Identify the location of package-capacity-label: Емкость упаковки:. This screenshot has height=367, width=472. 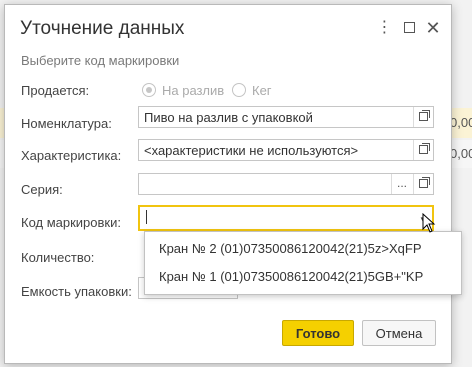
(76, 291).